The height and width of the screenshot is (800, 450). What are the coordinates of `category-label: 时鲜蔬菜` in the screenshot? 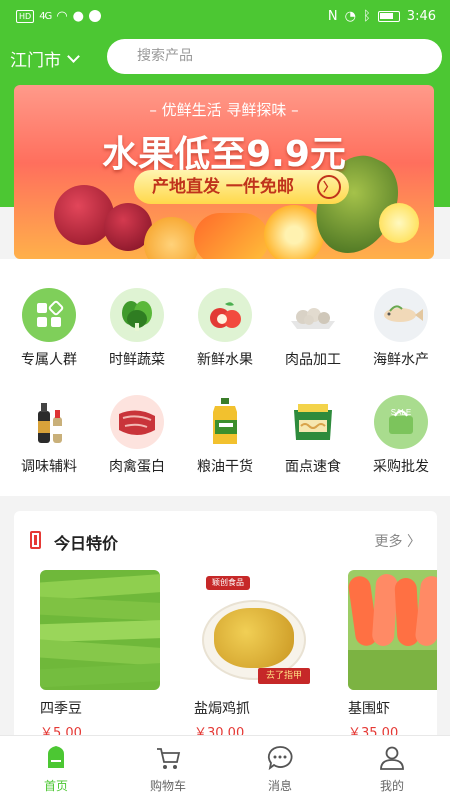 It's located at (137, 360).